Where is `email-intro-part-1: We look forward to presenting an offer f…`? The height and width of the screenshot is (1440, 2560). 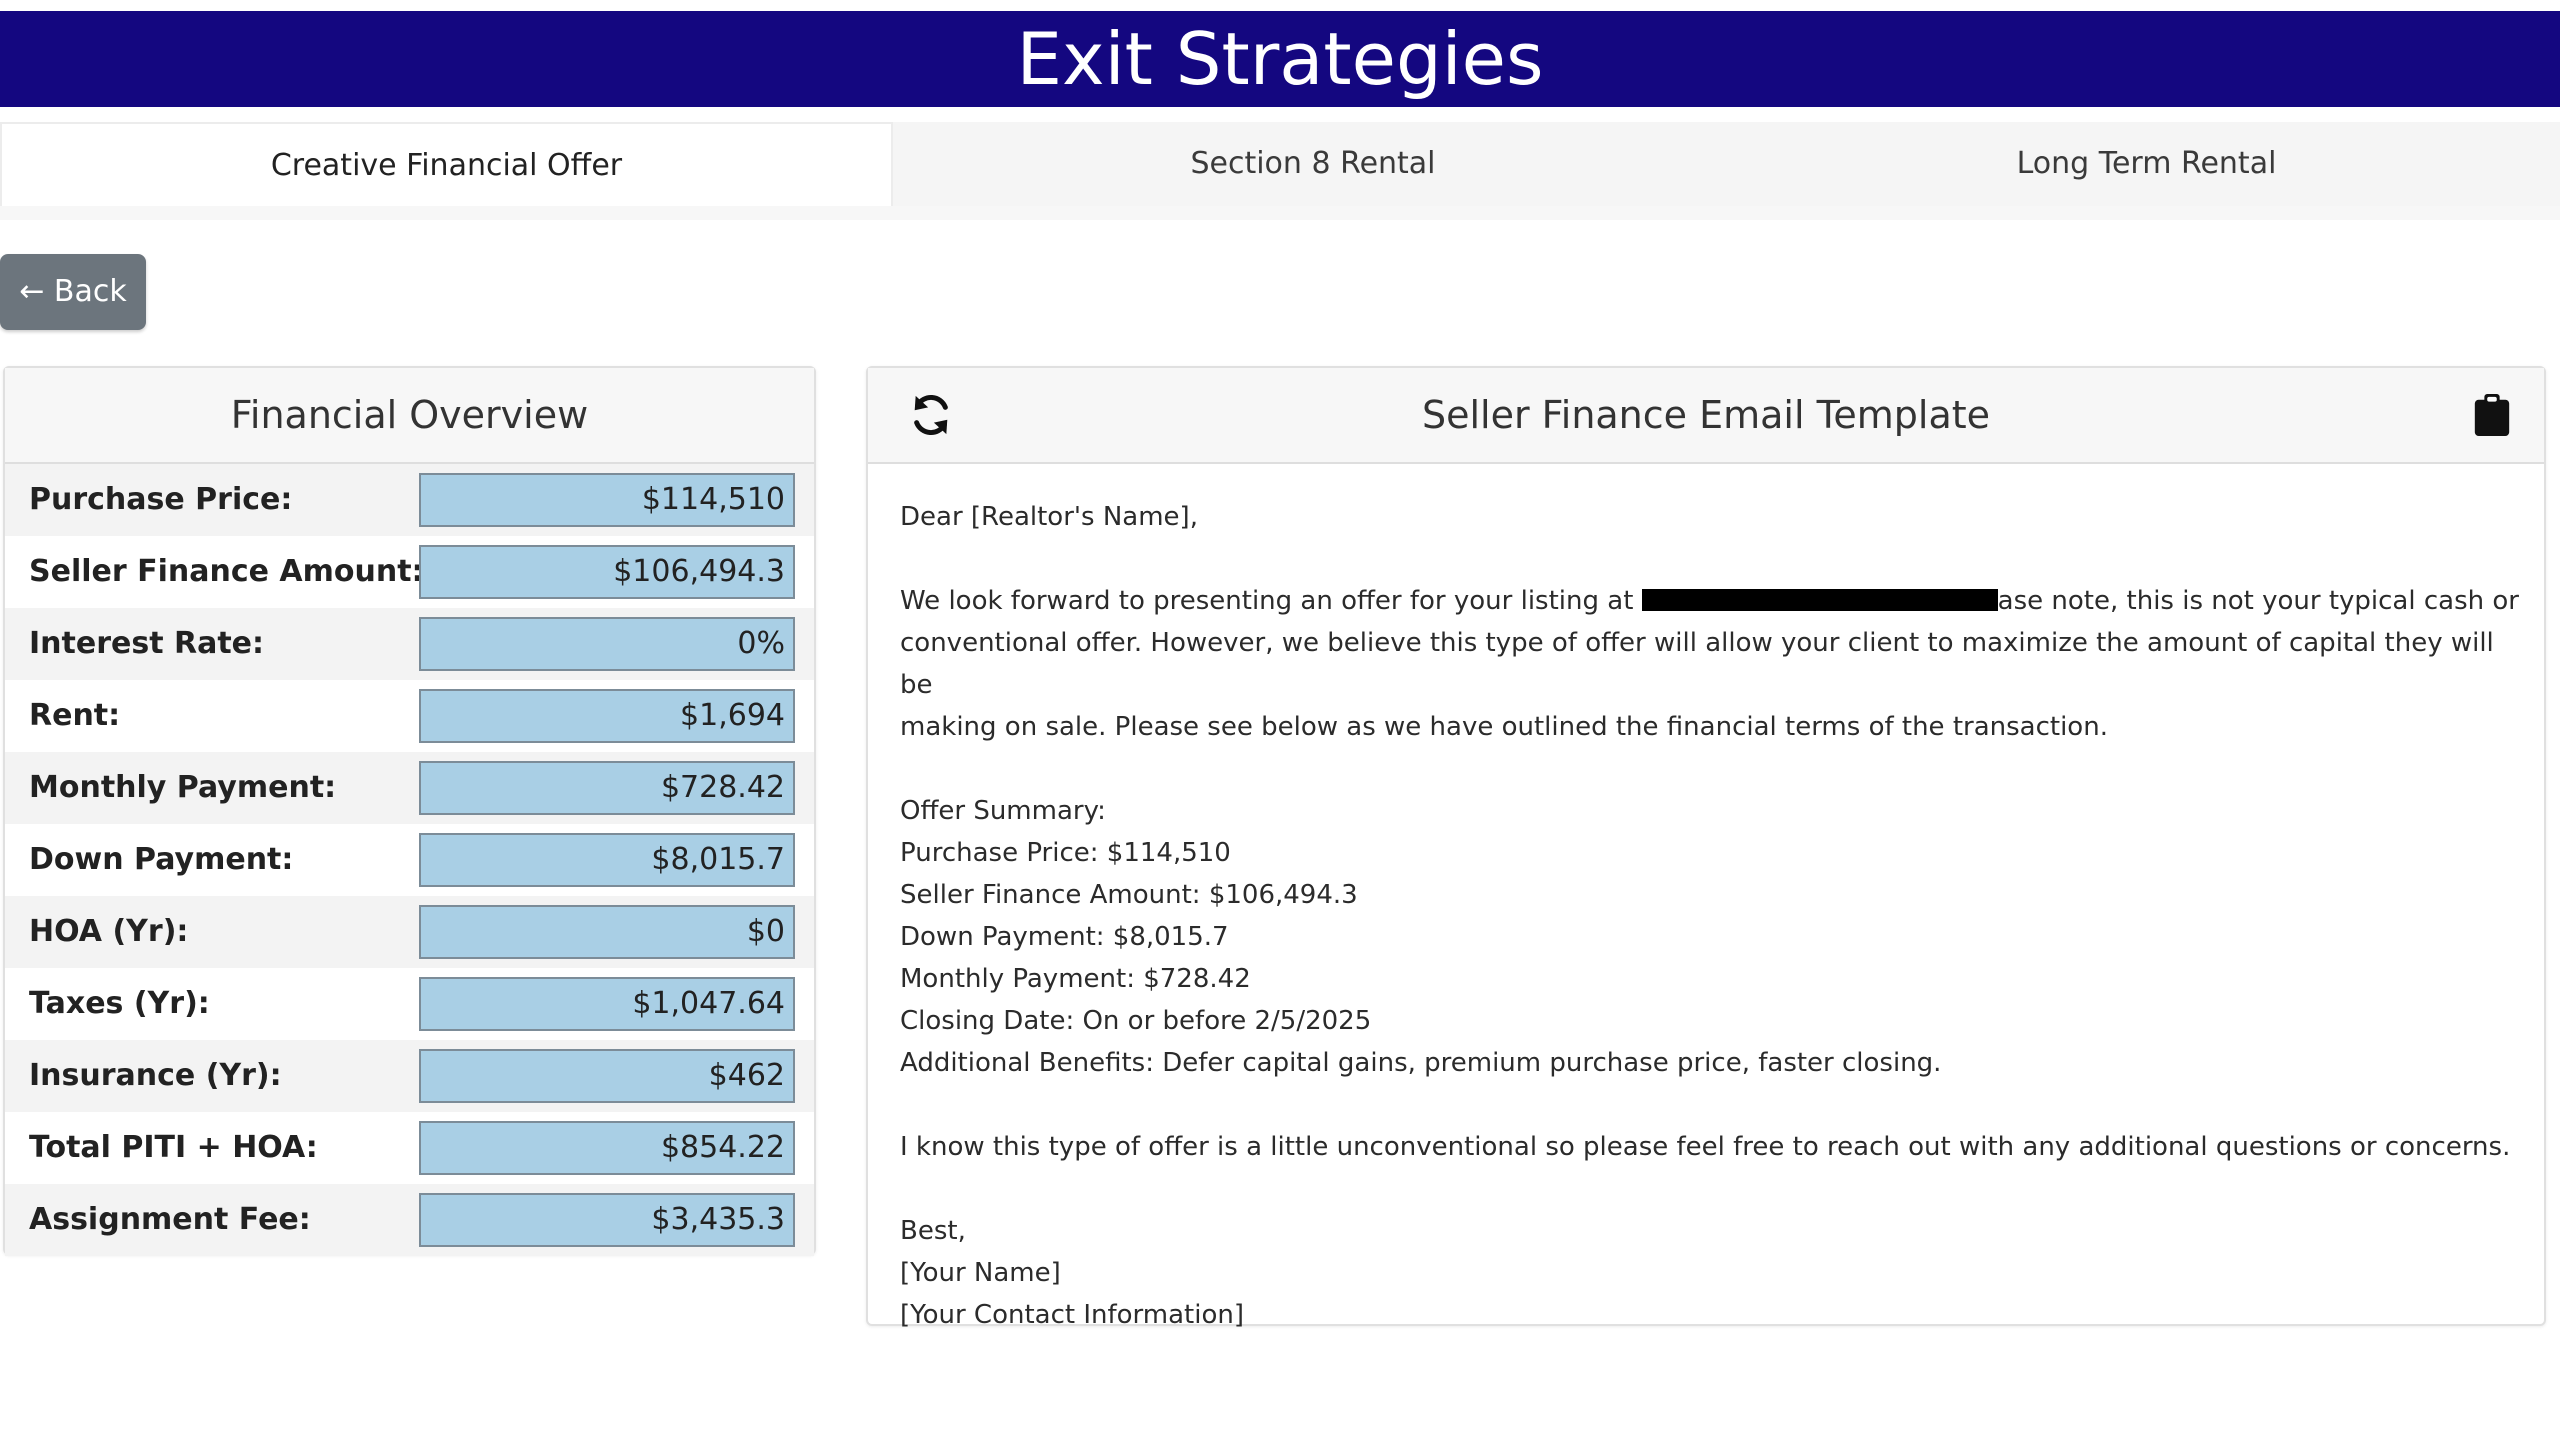
email-intro-part-1: We look forward to presenting an offer f… is located at coordinates (1267, 601).